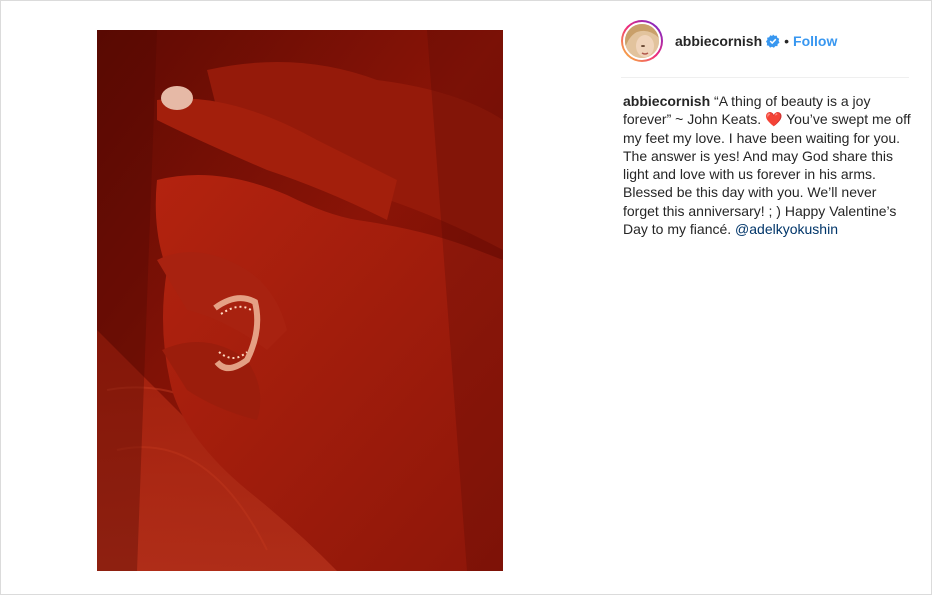  I want to click on avatar-story-ring, so click(642, 40).